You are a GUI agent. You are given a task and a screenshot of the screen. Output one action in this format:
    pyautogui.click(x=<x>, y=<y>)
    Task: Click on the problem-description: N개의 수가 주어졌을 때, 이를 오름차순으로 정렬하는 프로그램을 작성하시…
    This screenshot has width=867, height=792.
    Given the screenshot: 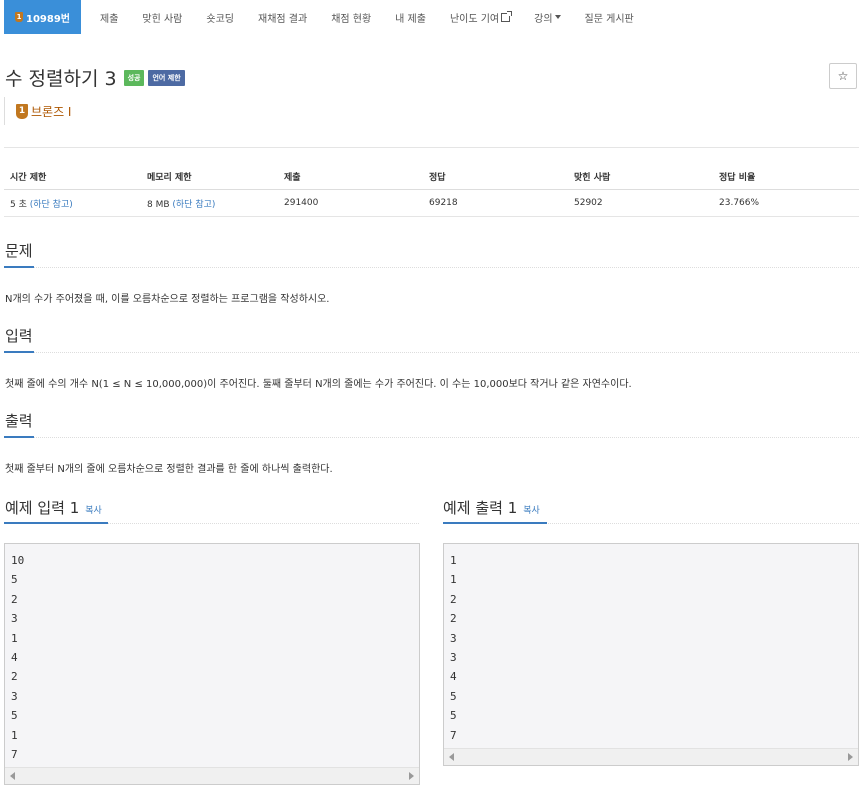 What is the action you would take?
    pyautogui.click(x=167, y=299)
    